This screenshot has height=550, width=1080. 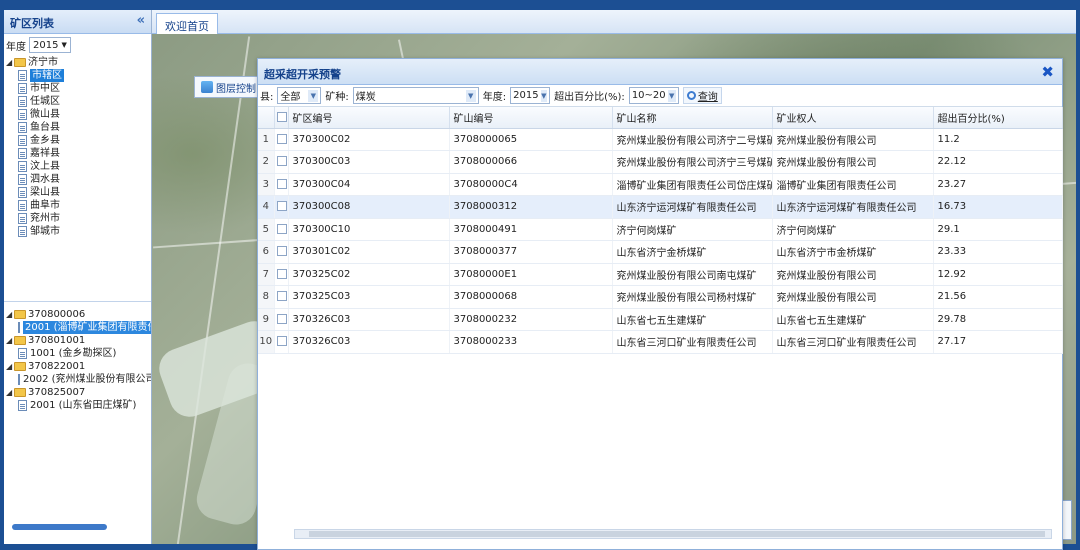 I want to click on tree-leaf-node: 1001 (金乡勘探区), so click(x=77, y=353).